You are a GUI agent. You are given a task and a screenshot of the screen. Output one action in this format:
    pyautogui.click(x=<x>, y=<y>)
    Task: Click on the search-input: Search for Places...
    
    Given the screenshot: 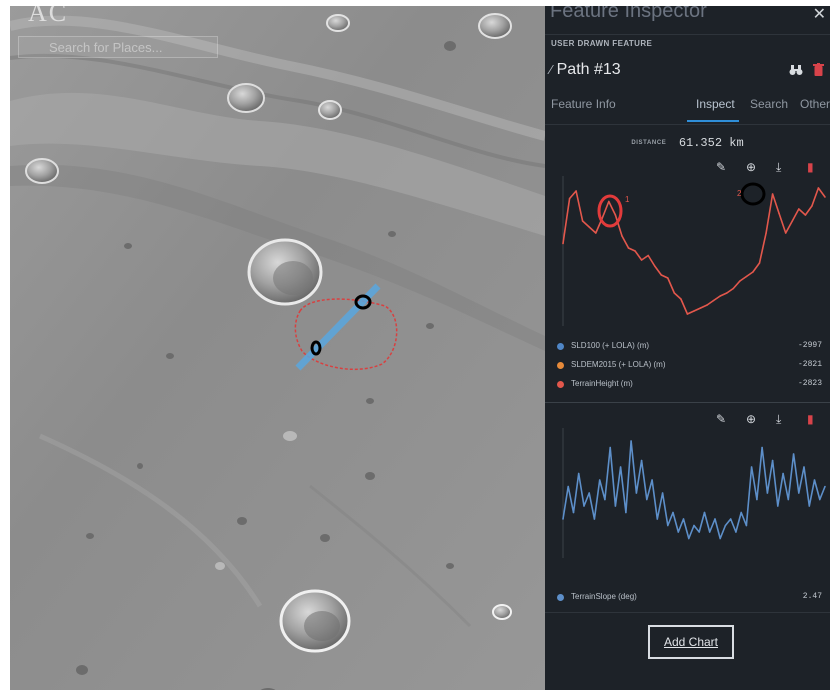 What is the action you would take?
    pyautogui.click(x=118, y=47)
    